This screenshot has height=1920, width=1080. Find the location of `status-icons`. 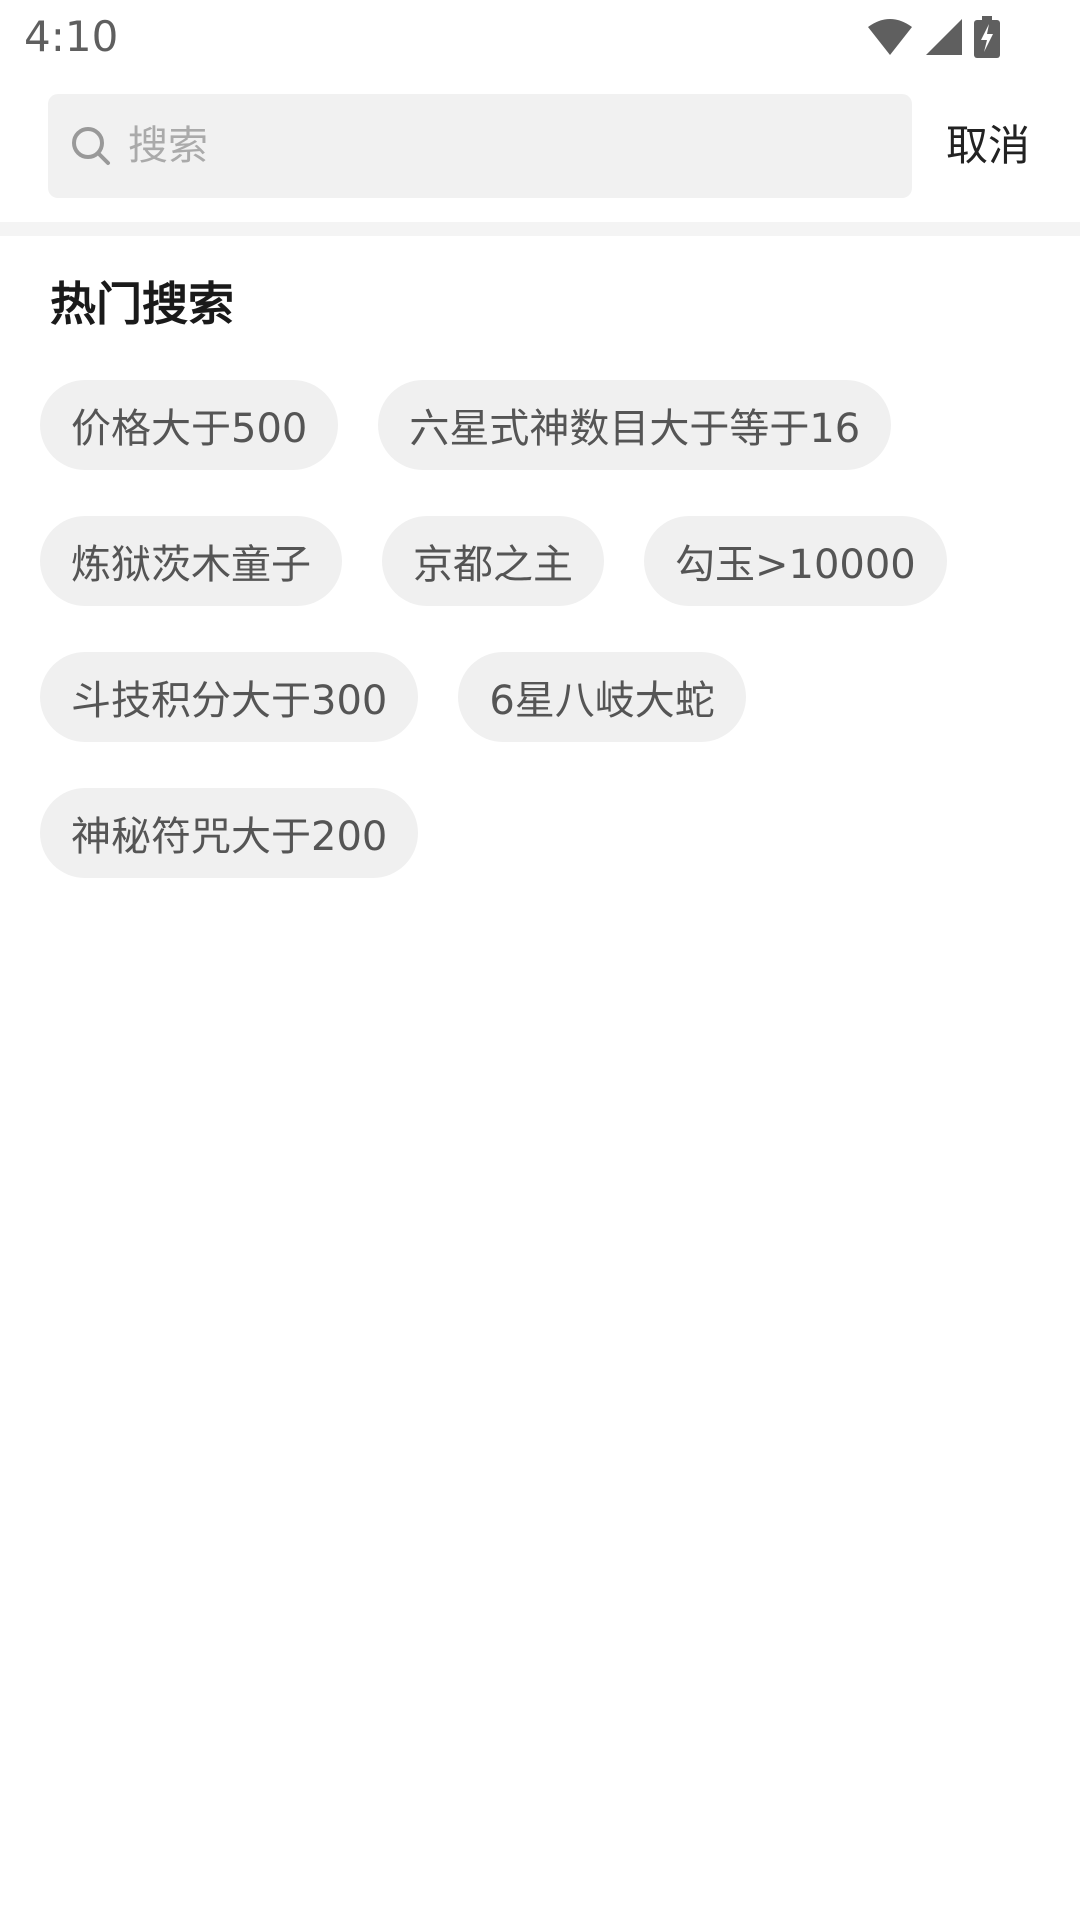

status-icons is located at coordinates (933, 37).